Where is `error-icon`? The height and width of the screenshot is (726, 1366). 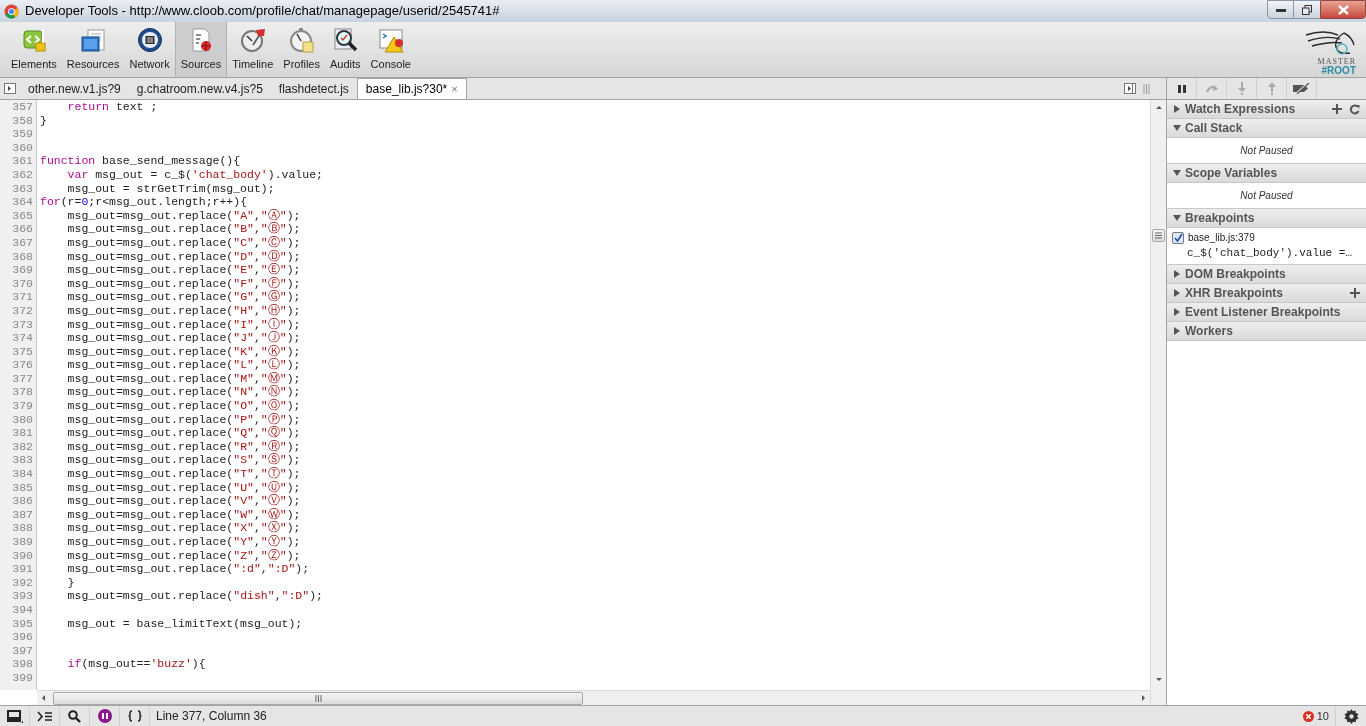
error-icon is located at coordinates (1308, 716).